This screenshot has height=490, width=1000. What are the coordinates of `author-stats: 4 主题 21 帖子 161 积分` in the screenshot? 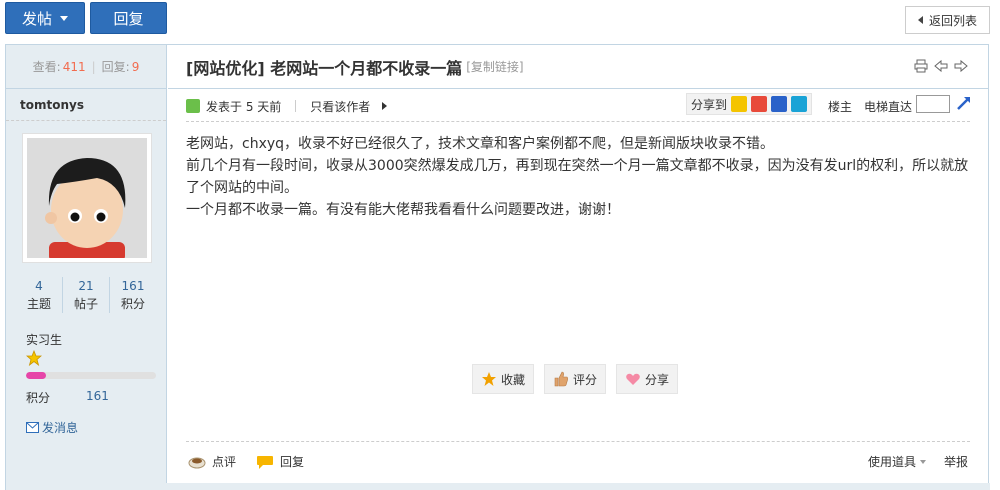 It's located at (86, 295).